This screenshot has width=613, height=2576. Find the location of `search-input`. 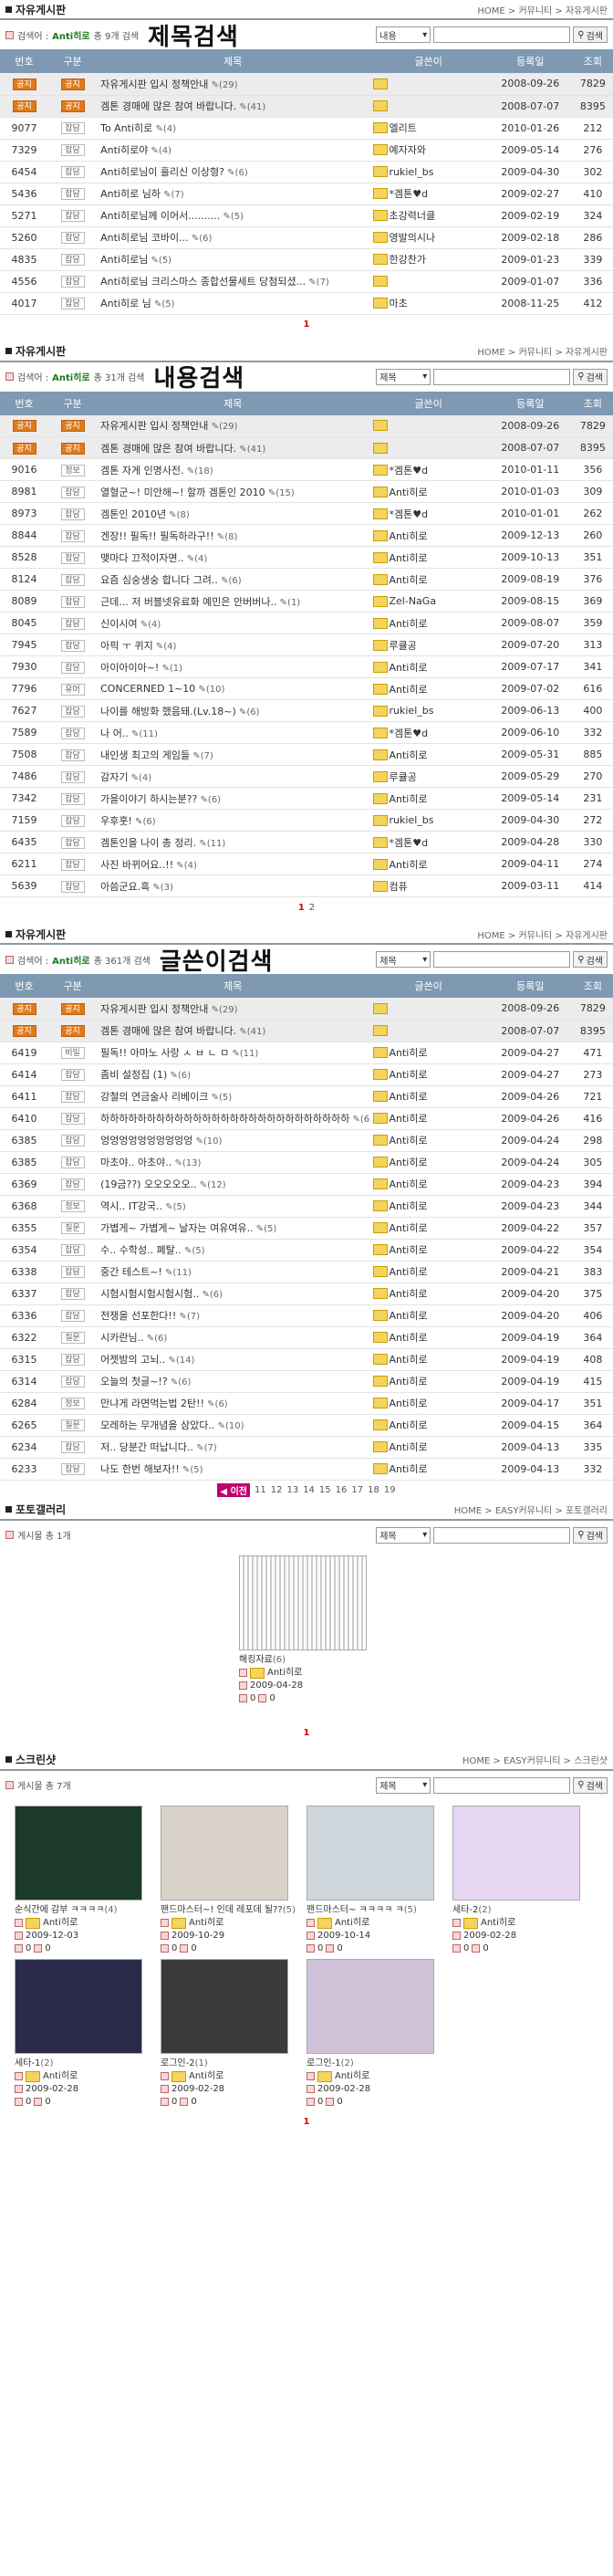

search-input is located at coordinates (502, 959).